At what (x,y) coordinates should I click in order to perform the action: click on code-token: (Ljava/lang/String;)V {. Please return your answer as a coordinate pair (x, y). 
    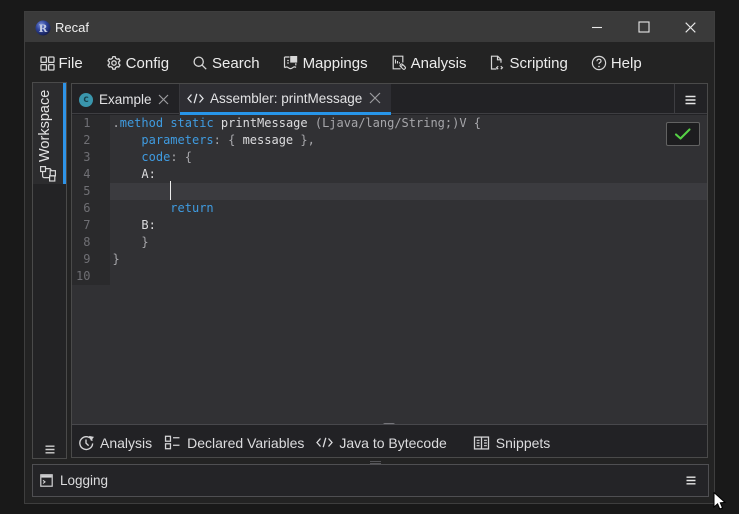
    Looking at the image, I should click on (398, 123).